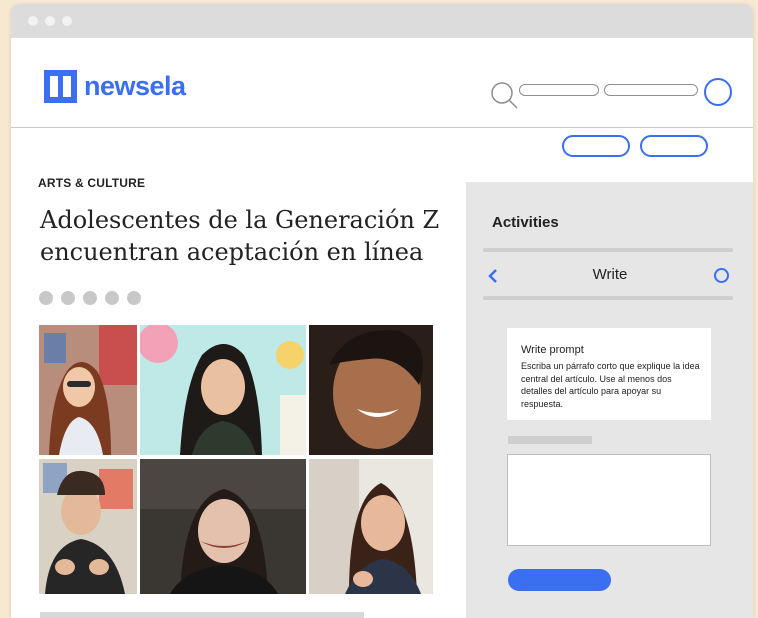  I want to click on answer-label-placeholder, so click(550, 440).